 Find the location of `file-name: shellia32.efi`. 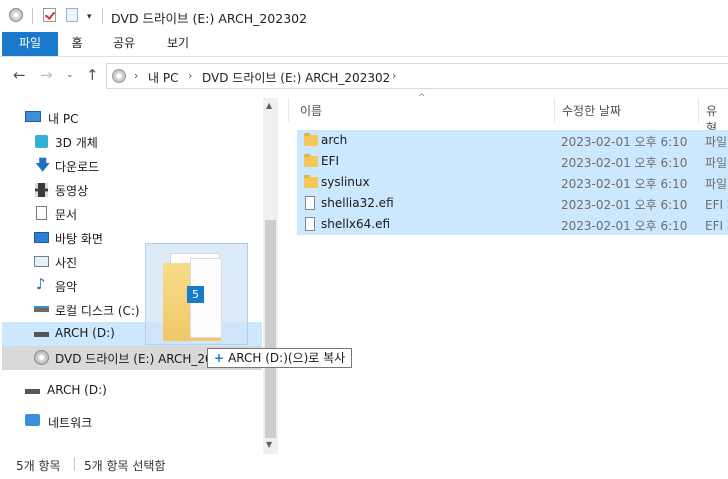

file-name: shellia32.efi is located at coordinates (357, 203).